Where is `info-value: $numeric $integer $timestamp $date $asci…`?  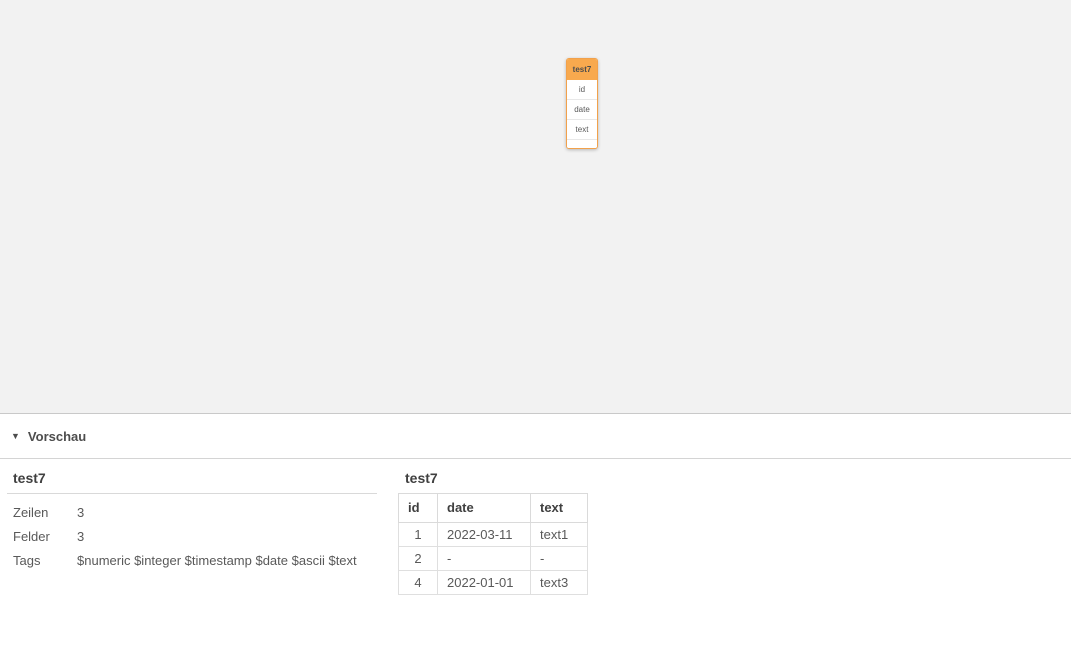 info-value: $numeric $integer $timestamp $date $asci… is located at coordinates (217, 560).